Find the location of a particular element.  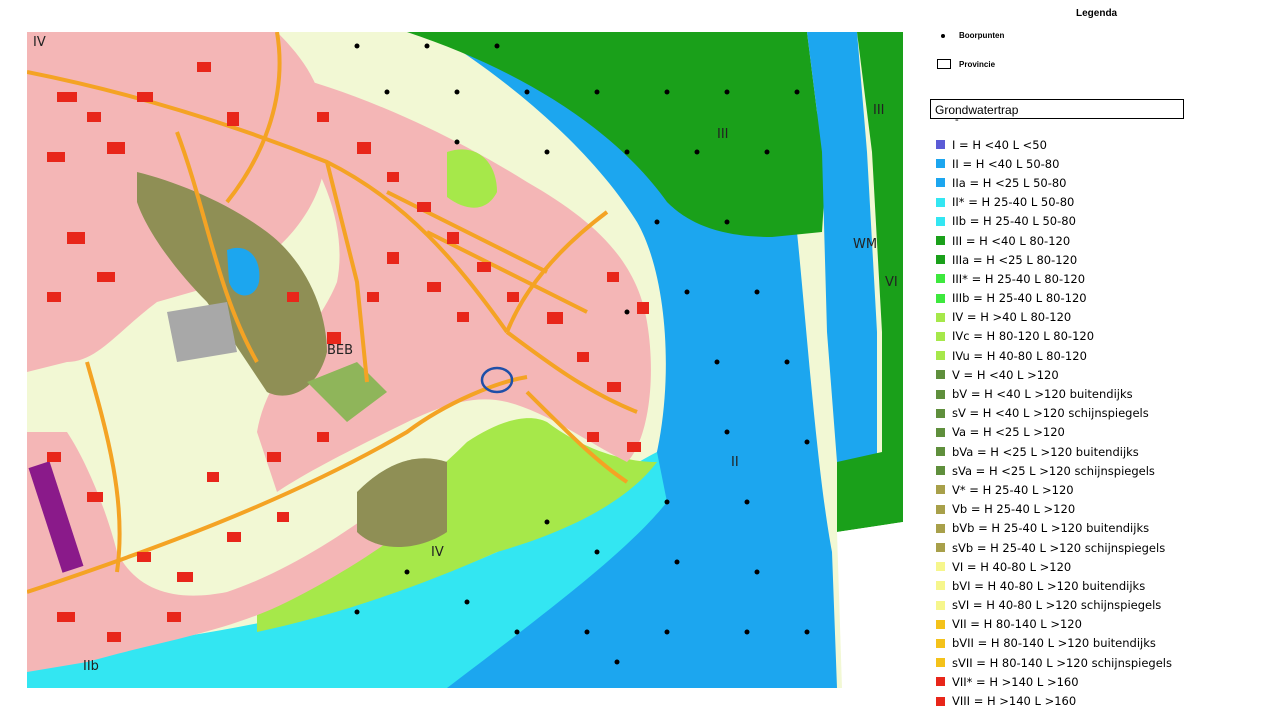

legend-class-row: VII = H 80-140 L >120 is located at coordinates (1086, 624).